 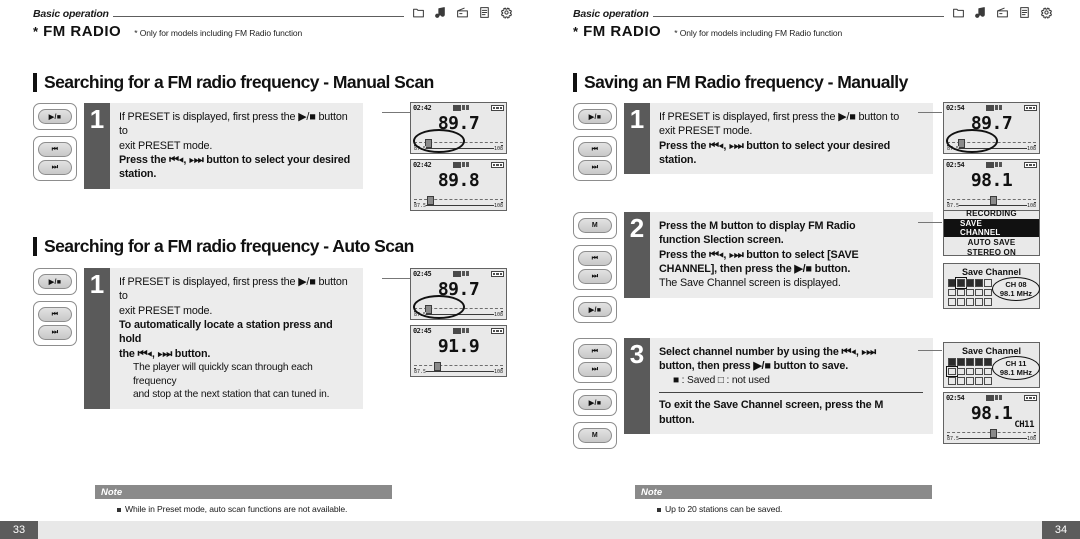 I want to click on lcd-status-icons, so click(x=461, y=164).